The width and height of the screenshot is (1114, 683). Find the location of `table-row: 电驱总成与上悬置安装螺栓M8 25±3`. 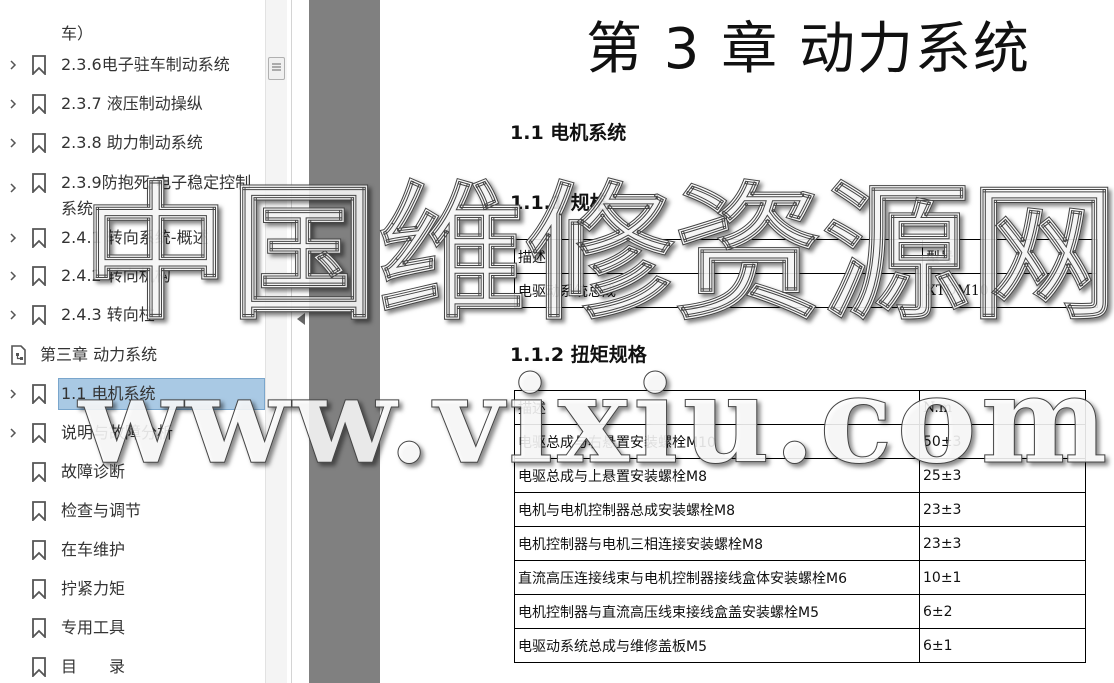

table-row: 电驱总成与上悬置安装螺栓M8 25±3 is located at coordinates (800, 475).